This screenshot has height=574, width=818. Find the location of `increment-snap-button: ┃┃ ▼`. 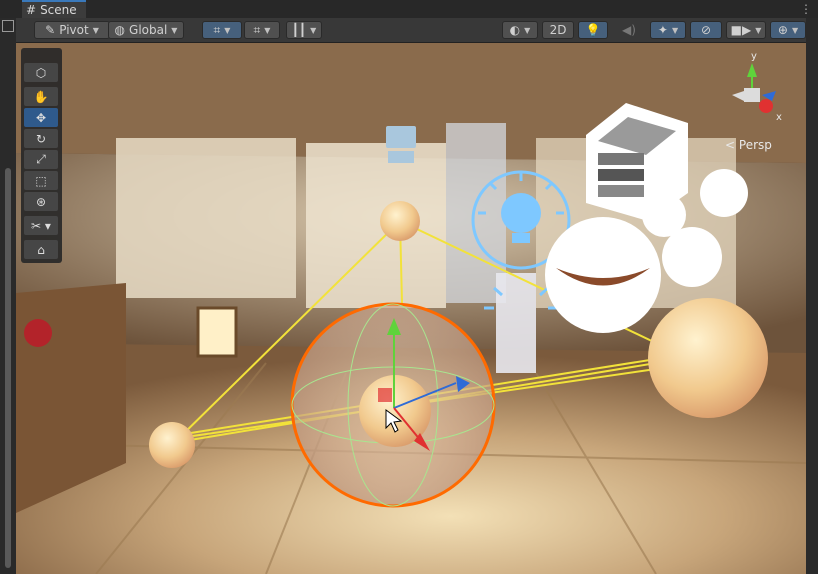

increment-snap-button: ┃┃ ▼ is located at coordinates (304, 30).